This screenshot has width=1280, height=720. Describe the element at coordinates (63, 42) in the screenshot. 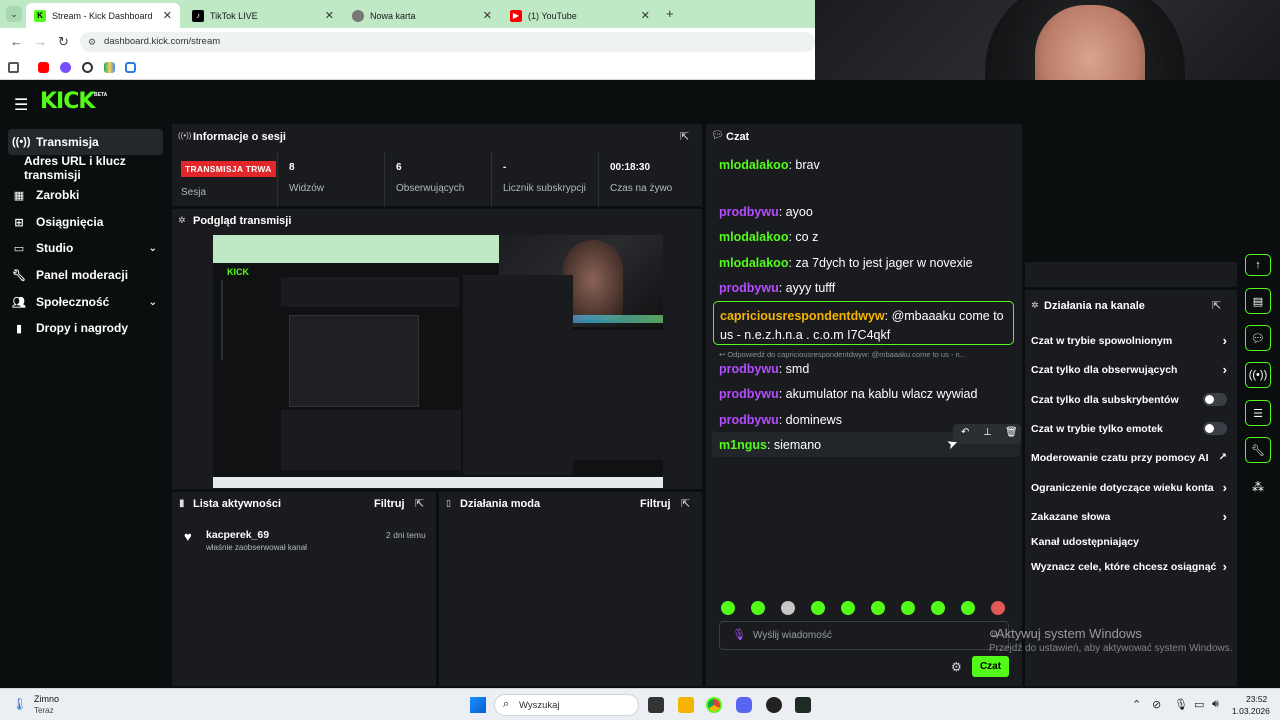

I see `reload-icon: ↻` at that location.